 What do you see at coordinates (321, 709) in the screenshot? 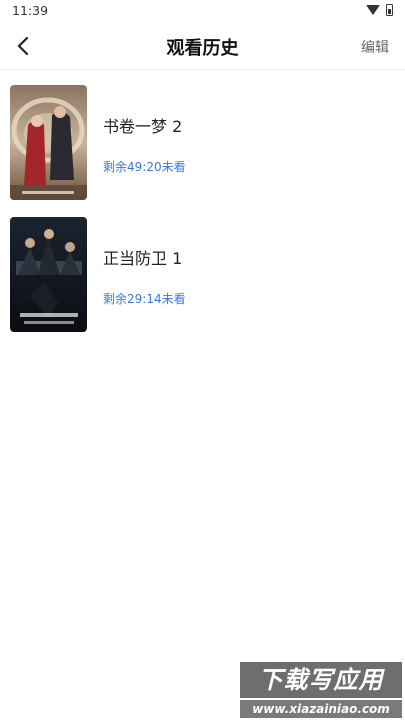
I see `watermark-url: www.xiazainiao.com` at bounding box center [321, 709].